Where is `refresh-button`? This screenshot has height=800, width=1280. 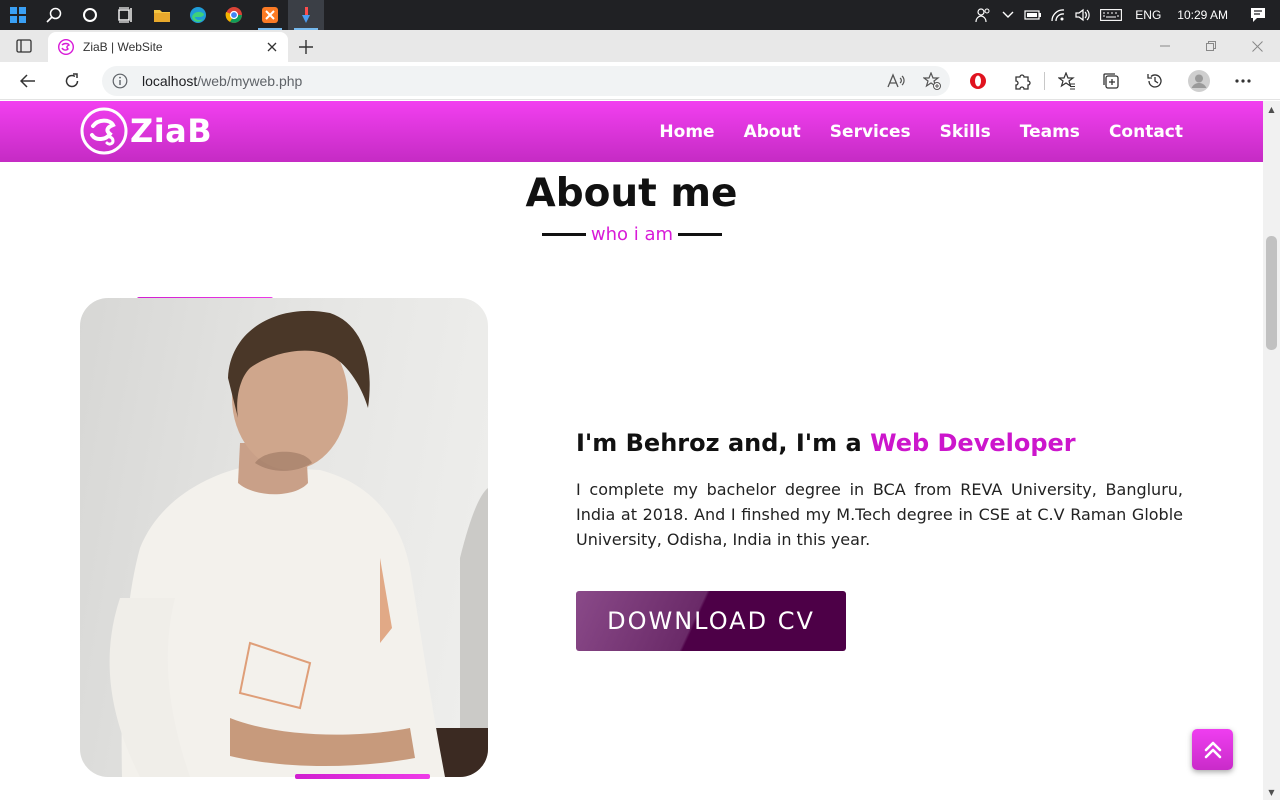
refresh-button is located at coordinates (72, 81).